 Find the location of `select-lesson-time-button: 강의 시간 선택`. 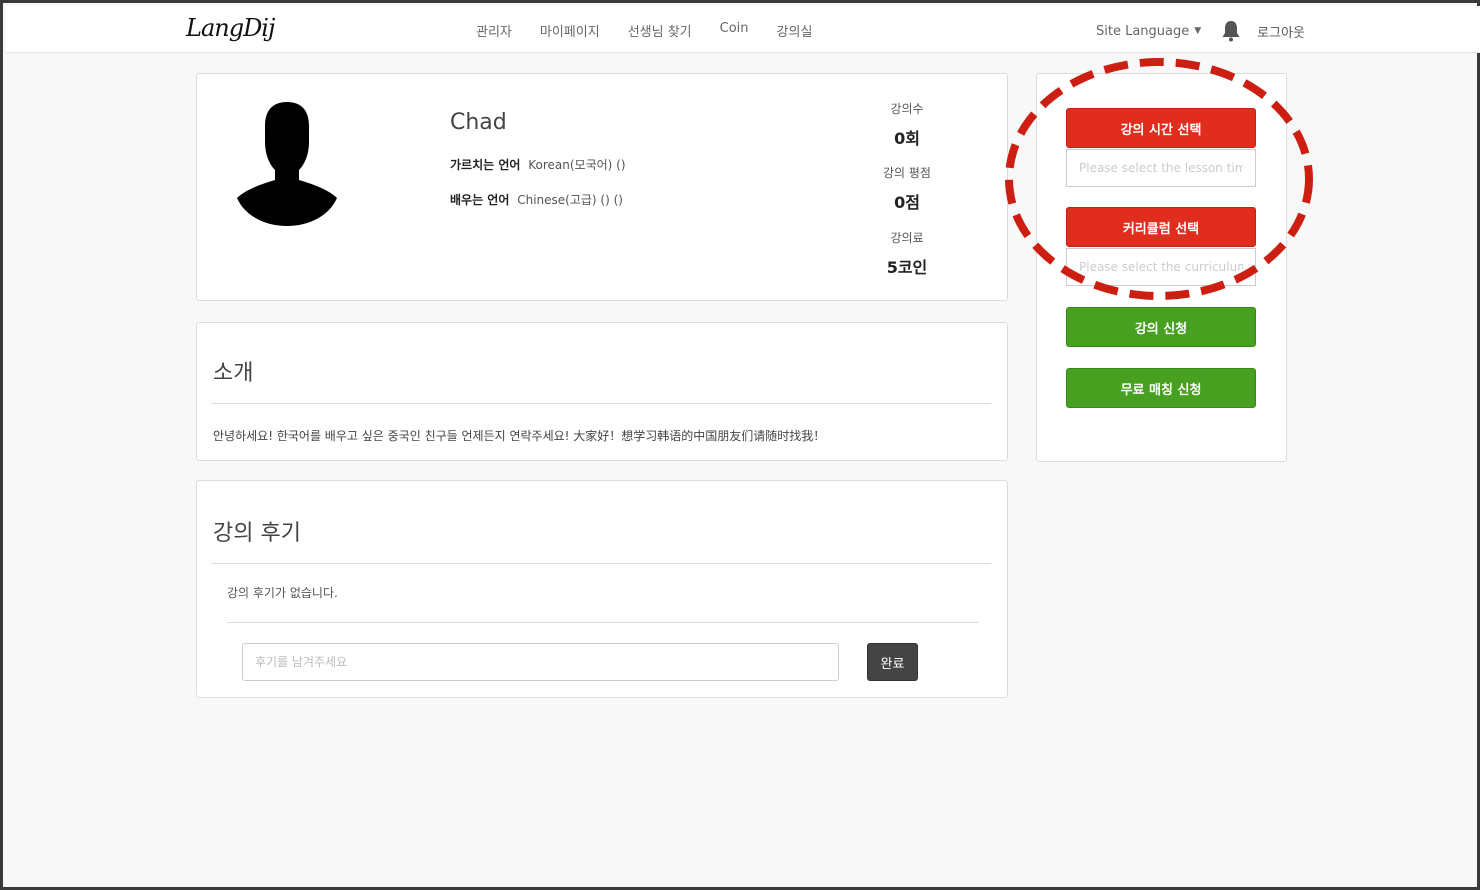

select-lesson-time-button: 강의 시간 선택 is located at coordinates (1161, 128).